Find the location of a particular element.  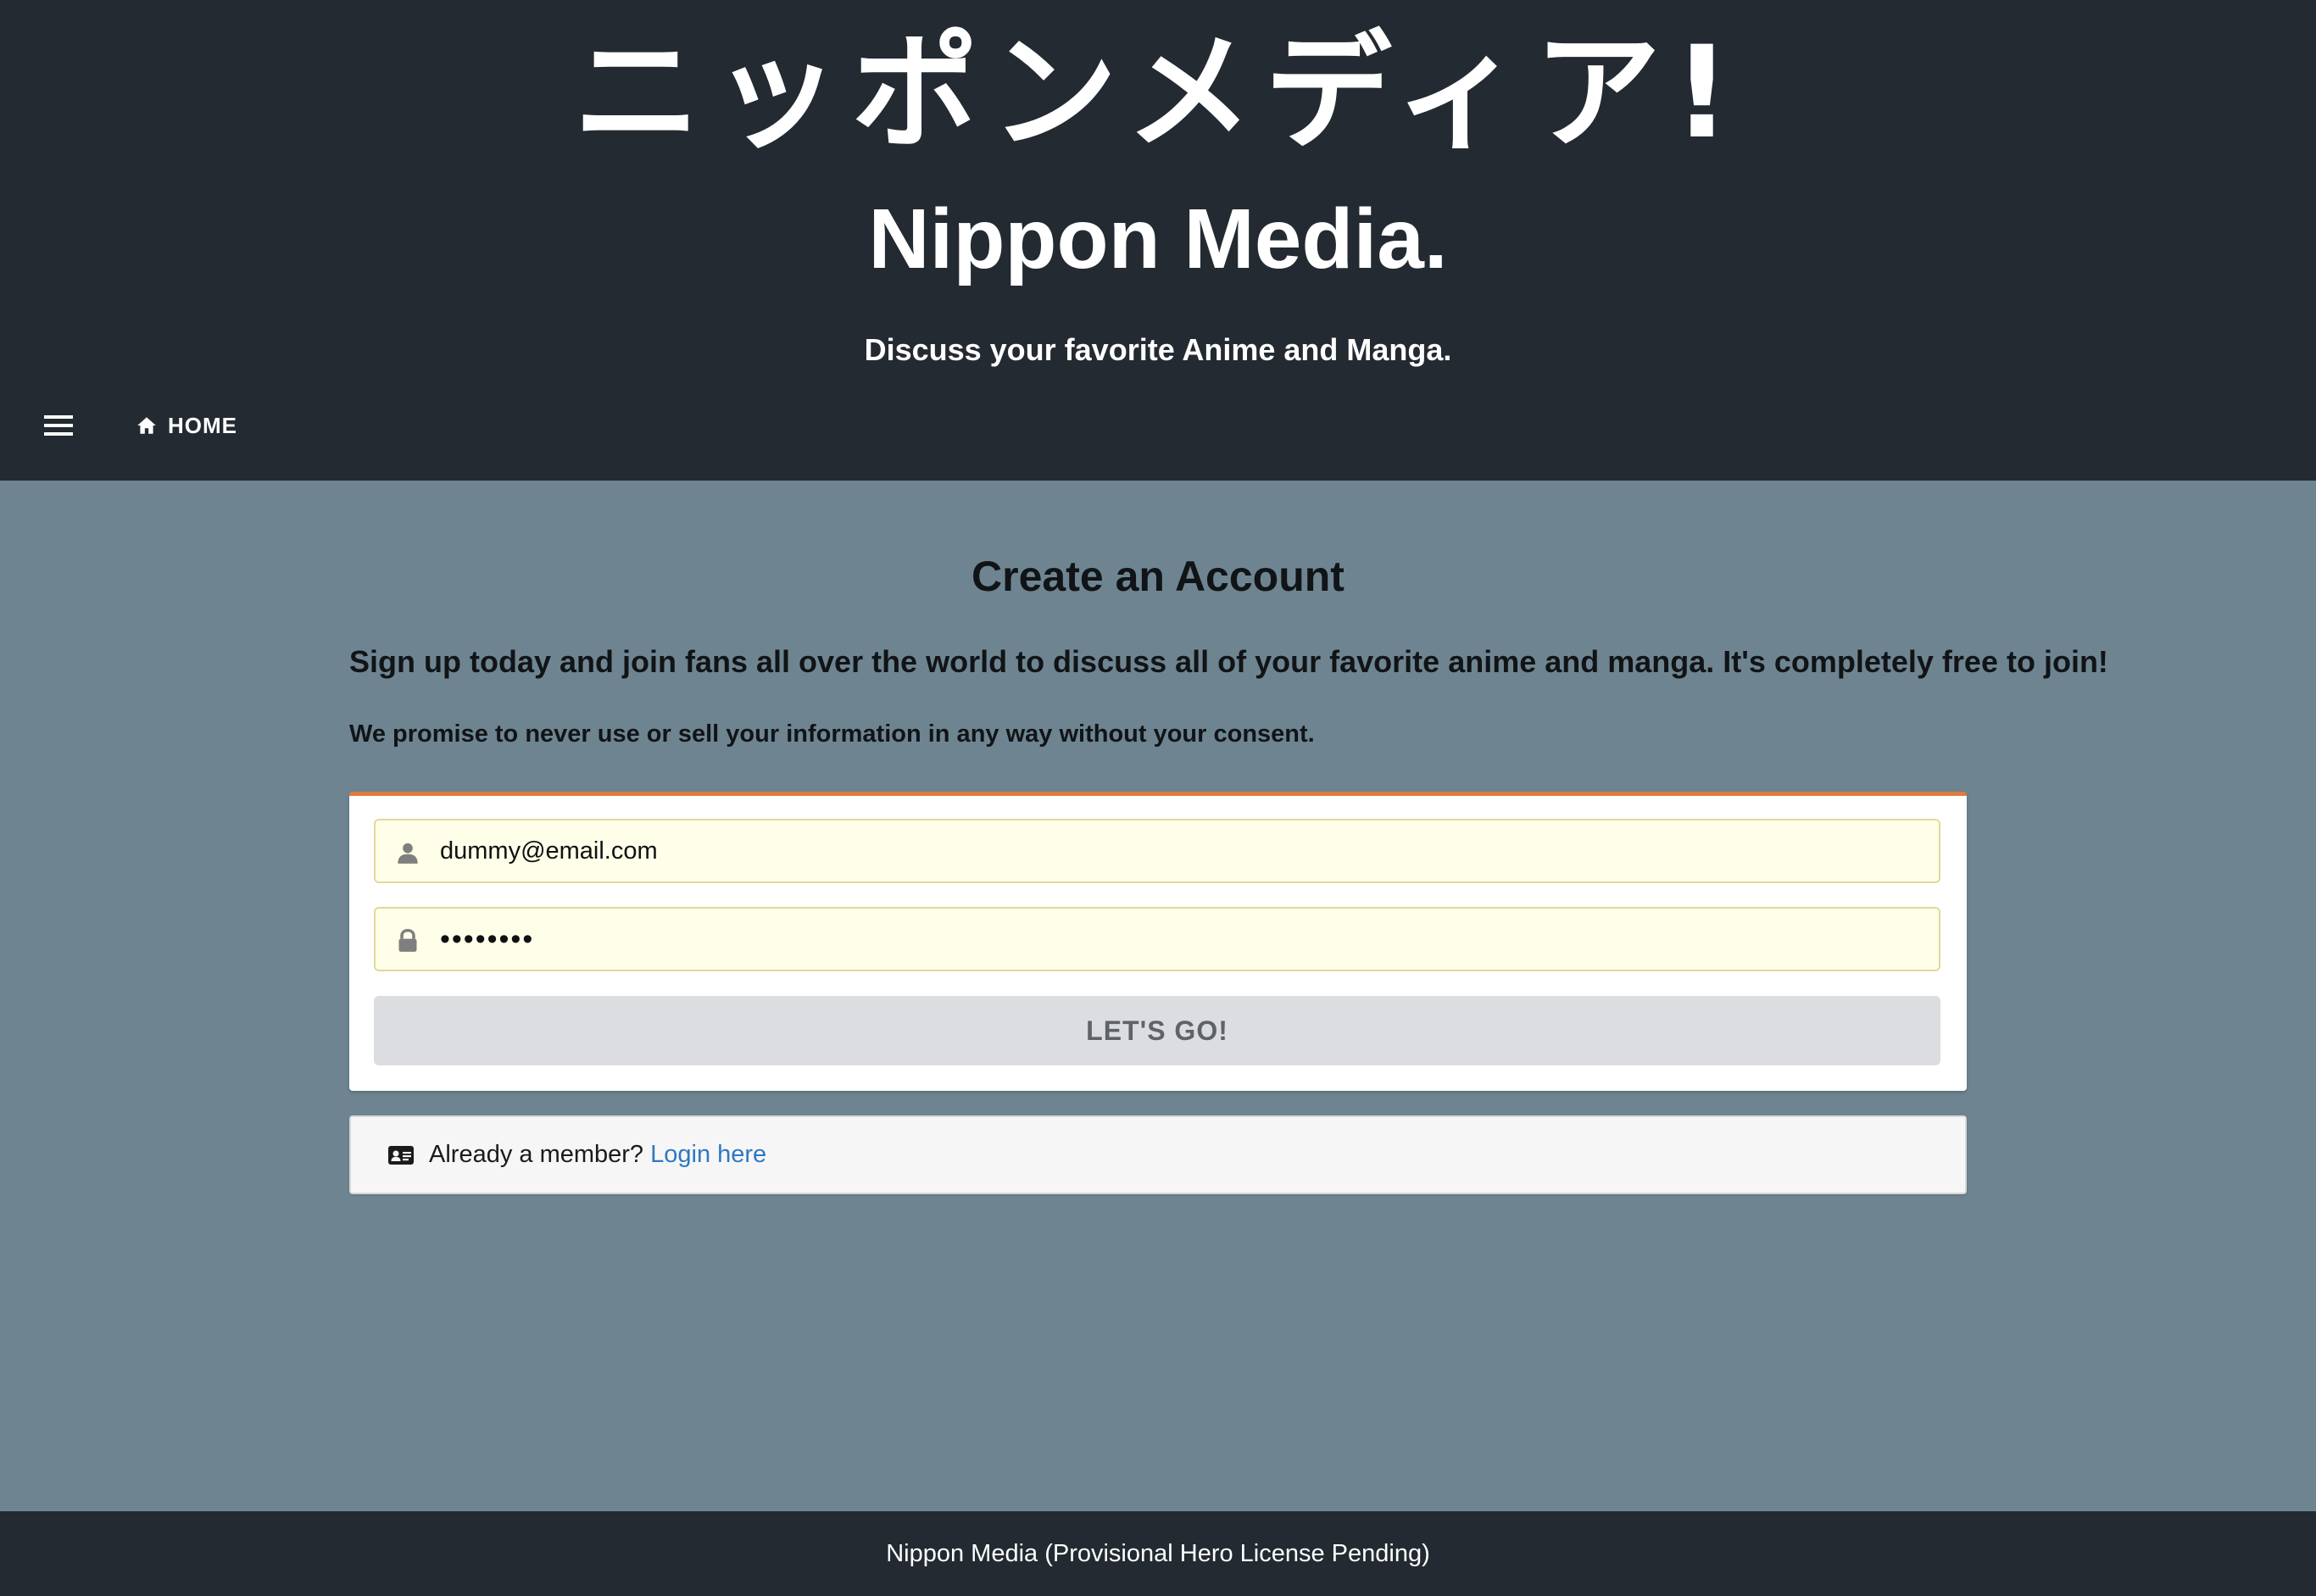

site-title: Nippon Media. is located at coordinates (1158, 239).